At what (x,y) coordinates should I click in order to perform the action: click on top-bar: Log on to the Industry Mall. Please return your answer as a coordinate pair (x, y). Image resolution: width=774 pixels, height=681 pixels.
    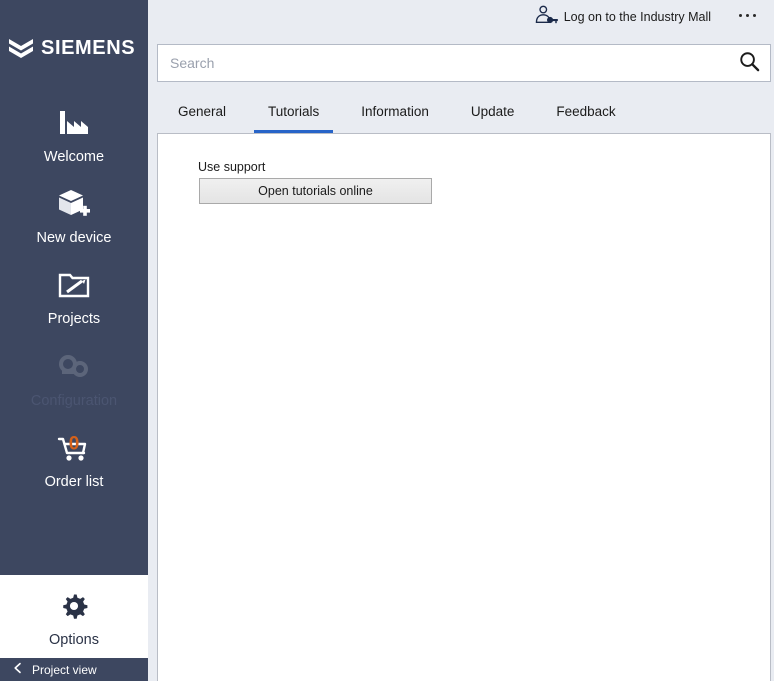
    Looking at the image, I should click on (461, 16).